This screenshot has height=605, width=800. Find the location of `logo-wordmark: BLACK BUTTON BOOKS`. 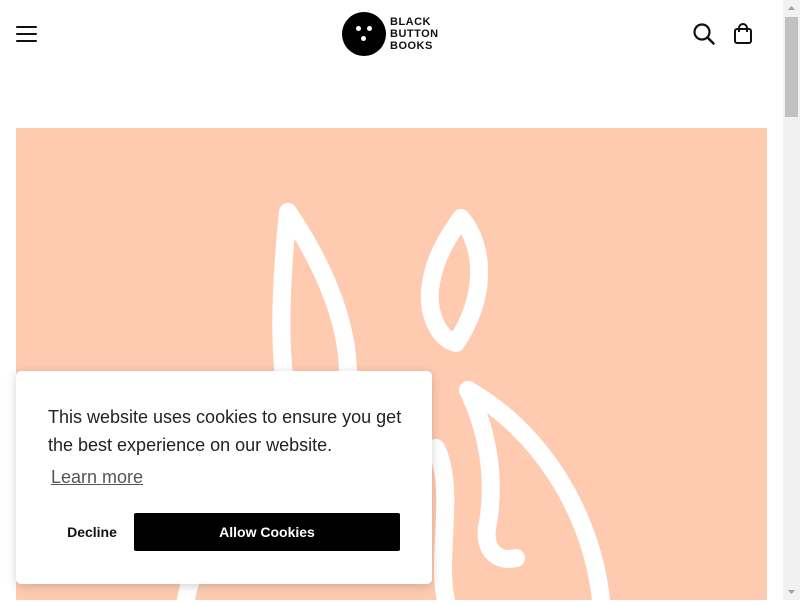

logo-wordmark: BLACK BUTTON BOOKS is located at coordinates (414, 34).